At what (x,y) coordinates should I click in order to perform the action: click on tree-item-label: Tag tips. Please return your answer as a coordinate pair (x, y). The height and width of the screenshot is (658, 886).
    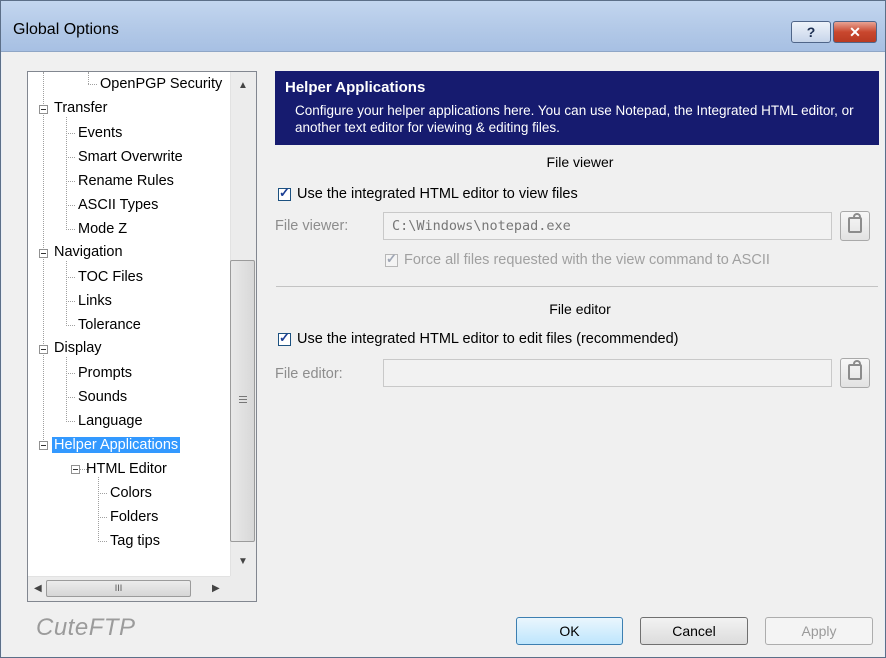
    Looking at the image, I should click on (135, 541).